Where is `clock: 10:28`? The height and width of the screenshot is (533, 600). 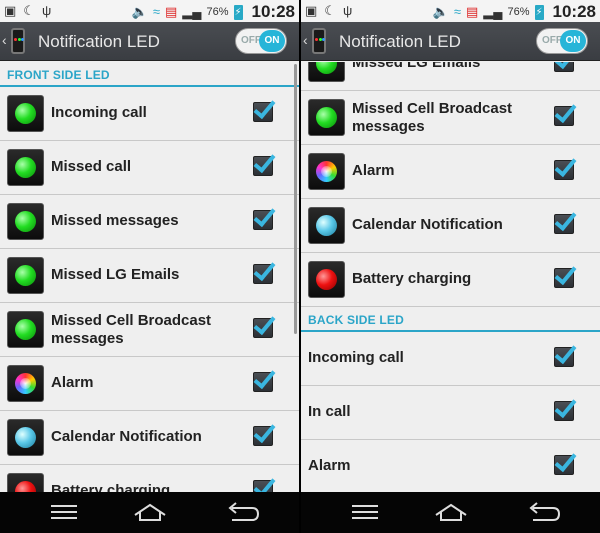
clock: 10:28 is located at coordinates (574, 11).